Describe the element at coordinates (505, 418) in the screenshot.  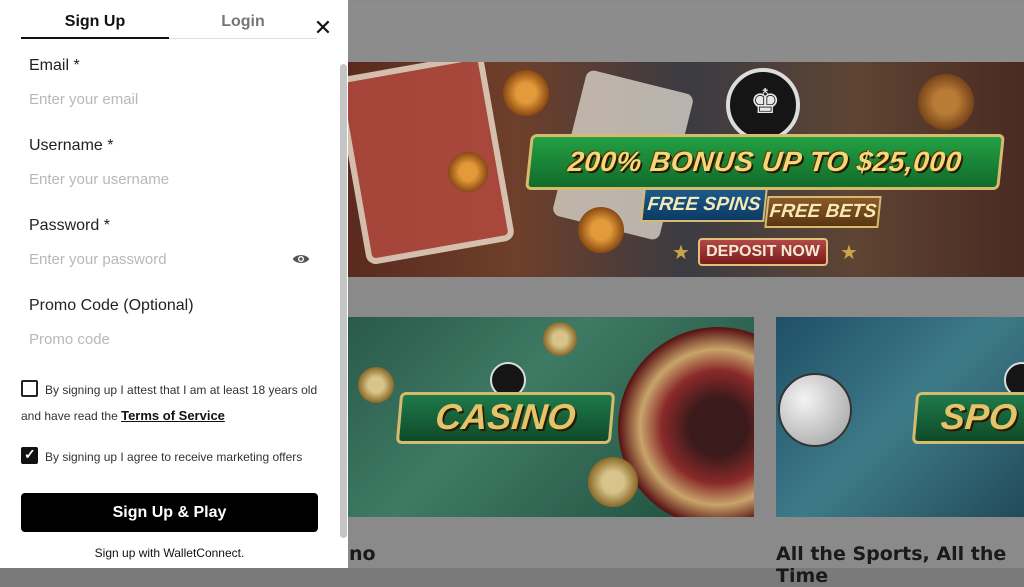
I see `casino-banner: CASINO` at that location.